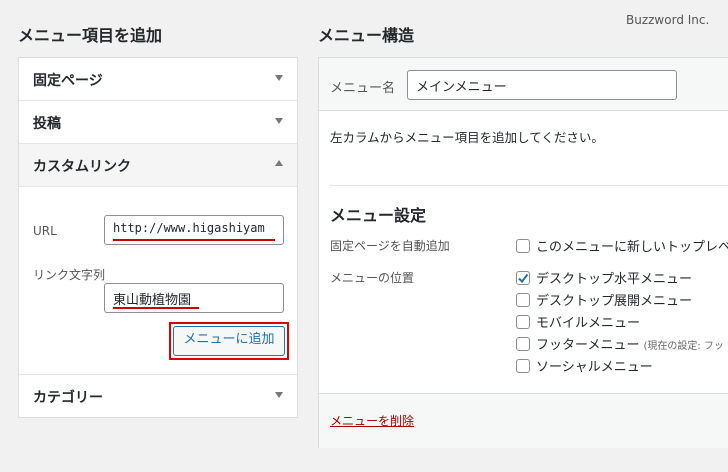 The image size is (728, 472). I want to click on link-text-label: リンク文字列, so click(69, 275).